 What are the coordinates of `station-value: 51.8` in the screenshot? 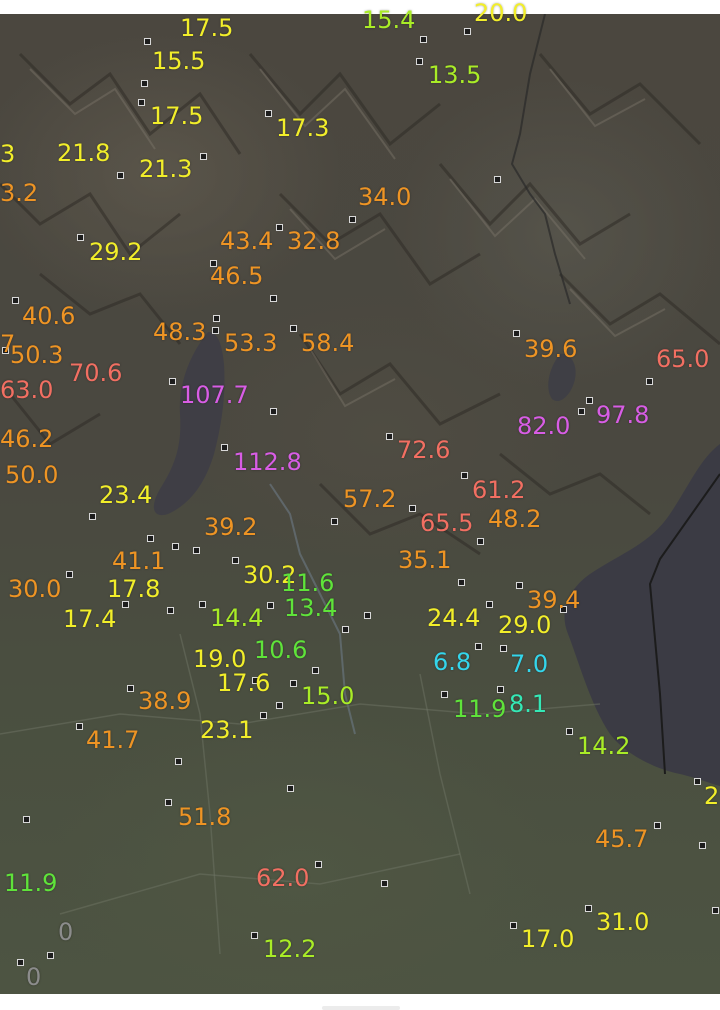 It's located at (205, 817).